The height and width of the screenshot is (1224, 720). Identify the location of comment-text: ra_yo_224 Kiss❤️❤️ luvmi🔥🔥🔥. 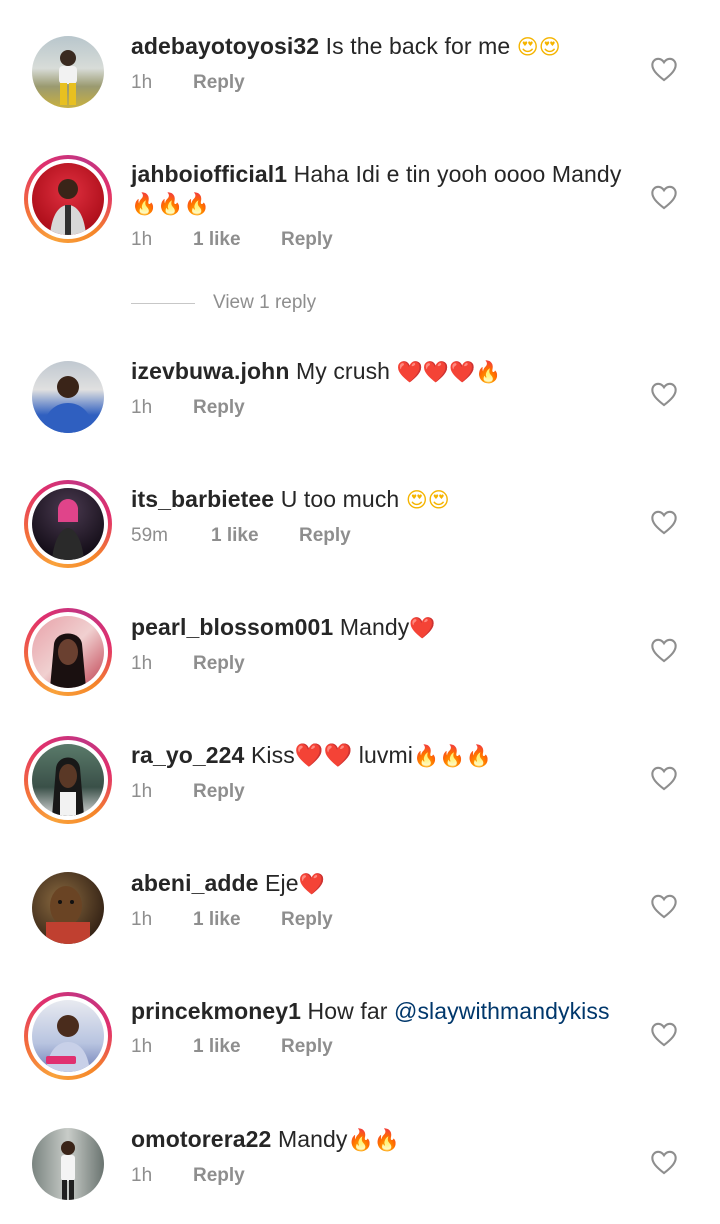
(381, 756).